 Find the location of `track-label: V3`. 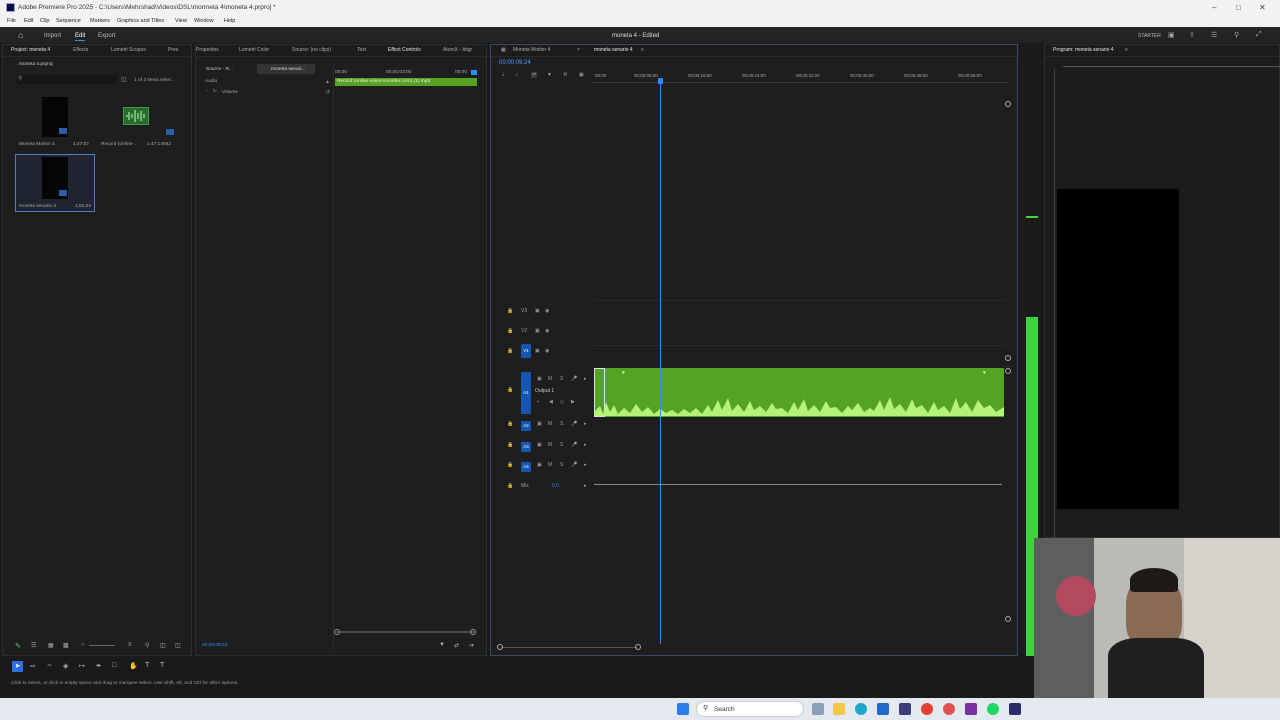

track-label: V3 is located at coordinates (524, 311).